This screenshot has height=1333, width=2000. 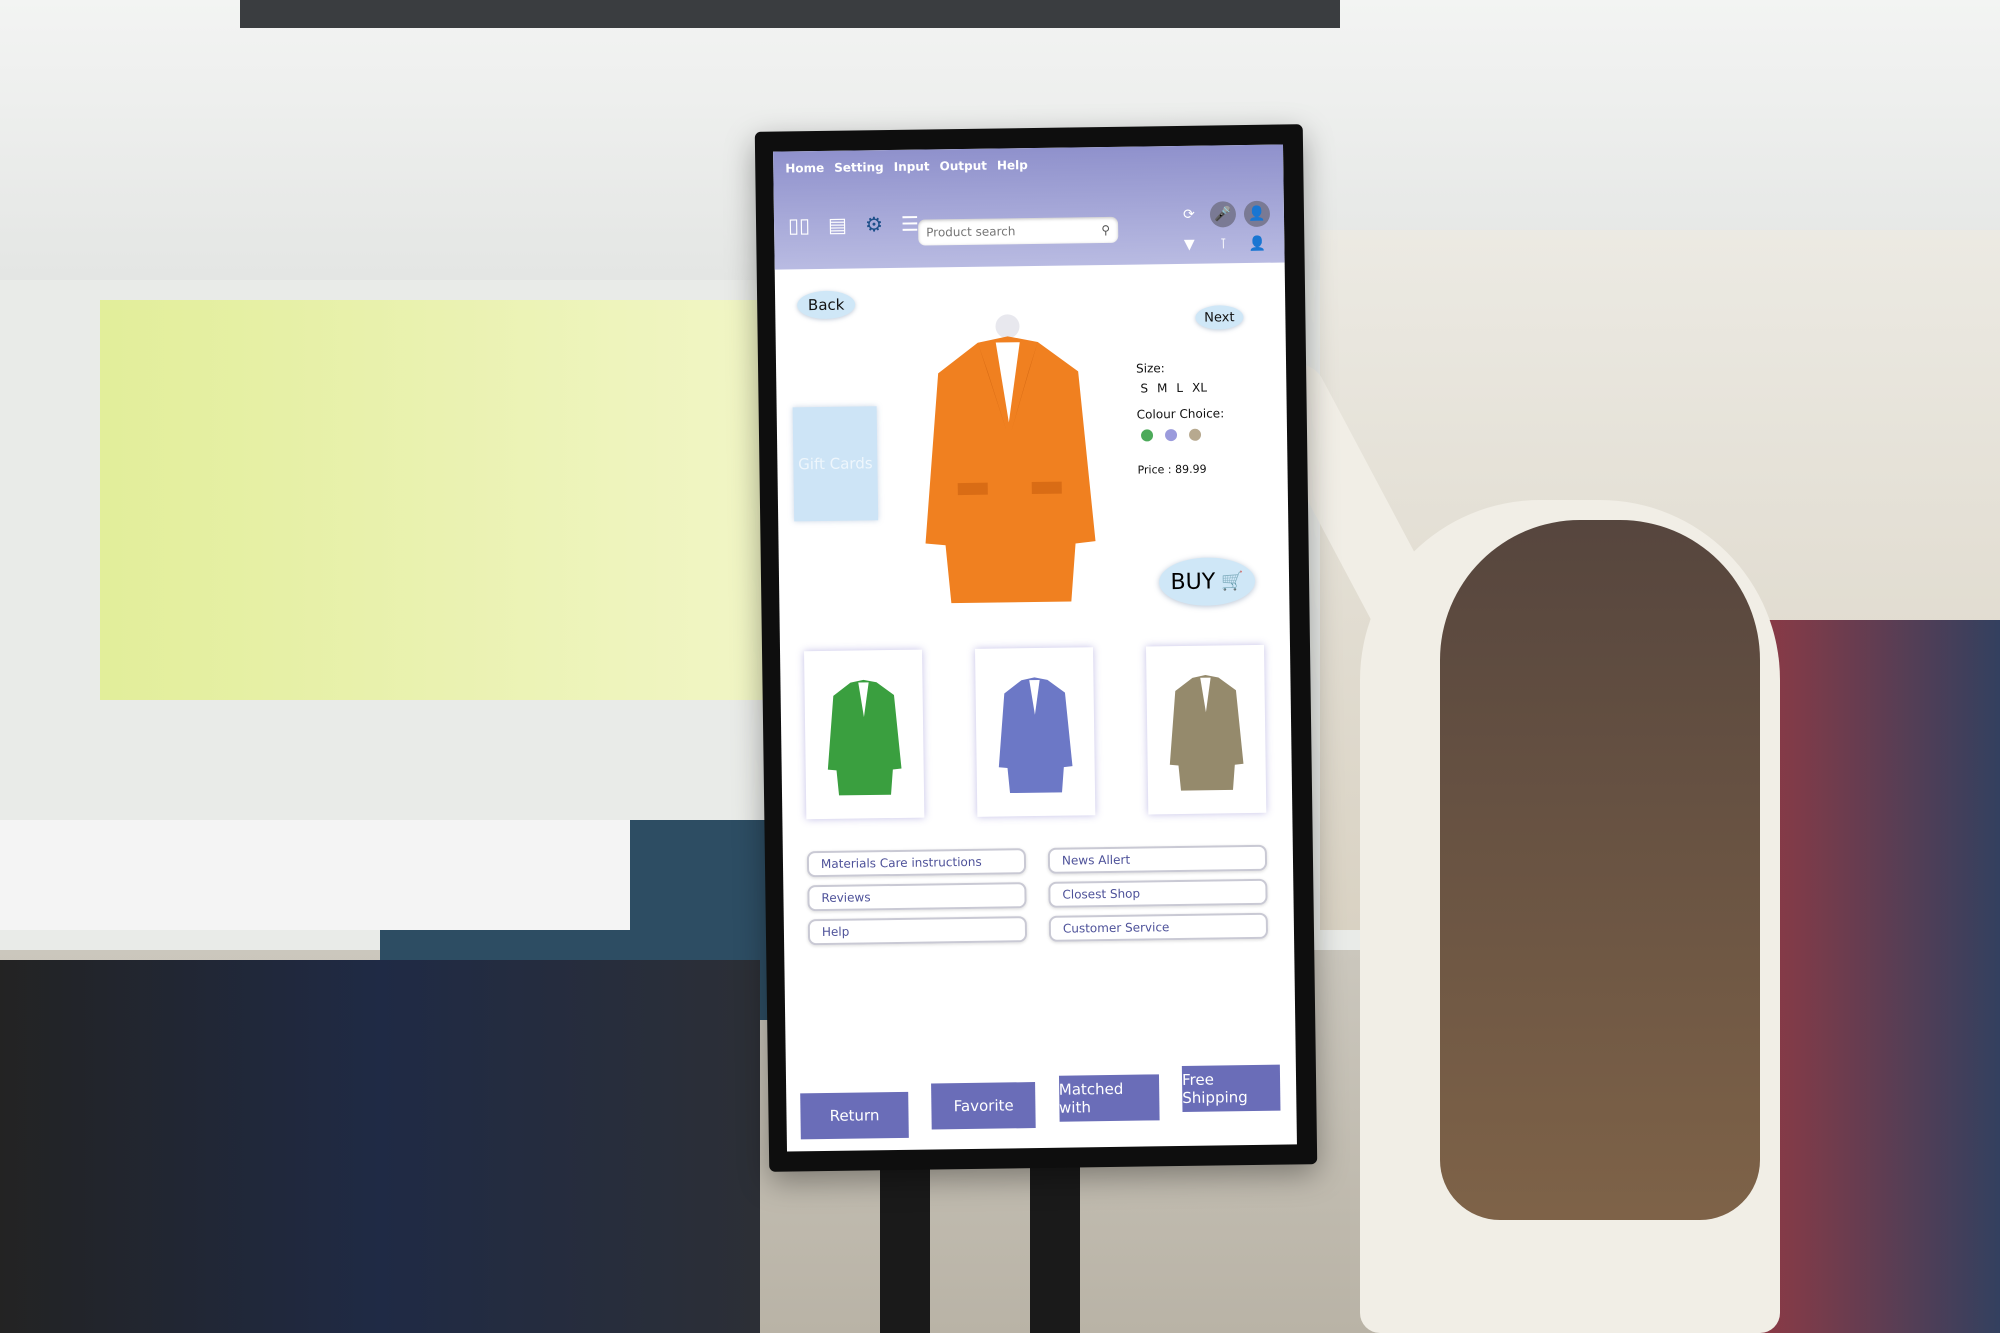 What do you see at coordinates (984, 1106) in the screenshot?
I see `favorite-button: Favorite` at bounding box center [984, 1106].